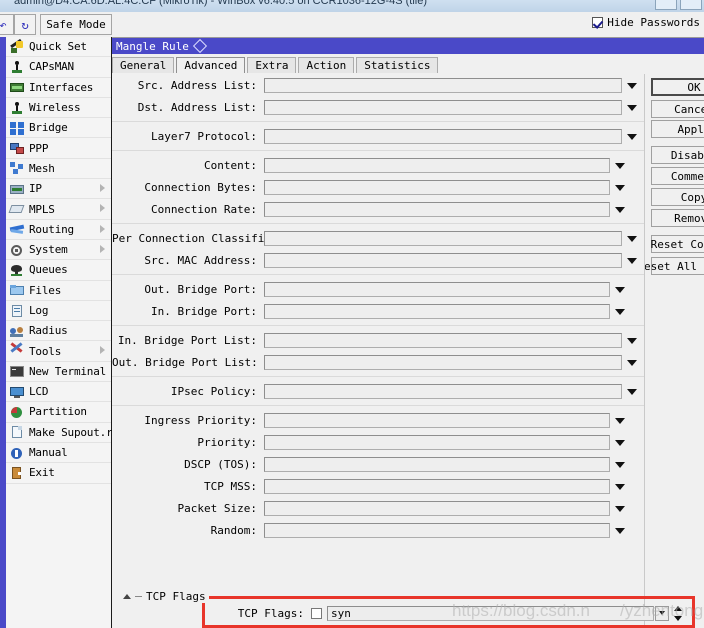 This screenshot has height=628, width=704. I want to click on apply-button: Apply, so click(677, 129).